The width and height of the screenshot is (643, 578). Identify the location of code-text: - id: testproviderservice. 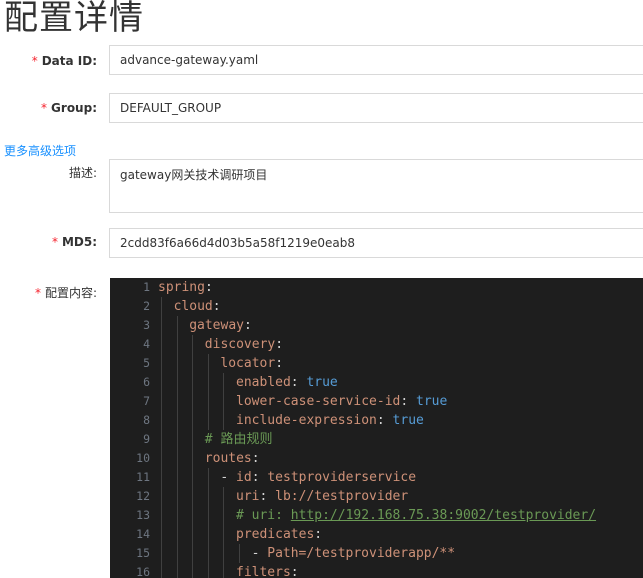
(318, 477).